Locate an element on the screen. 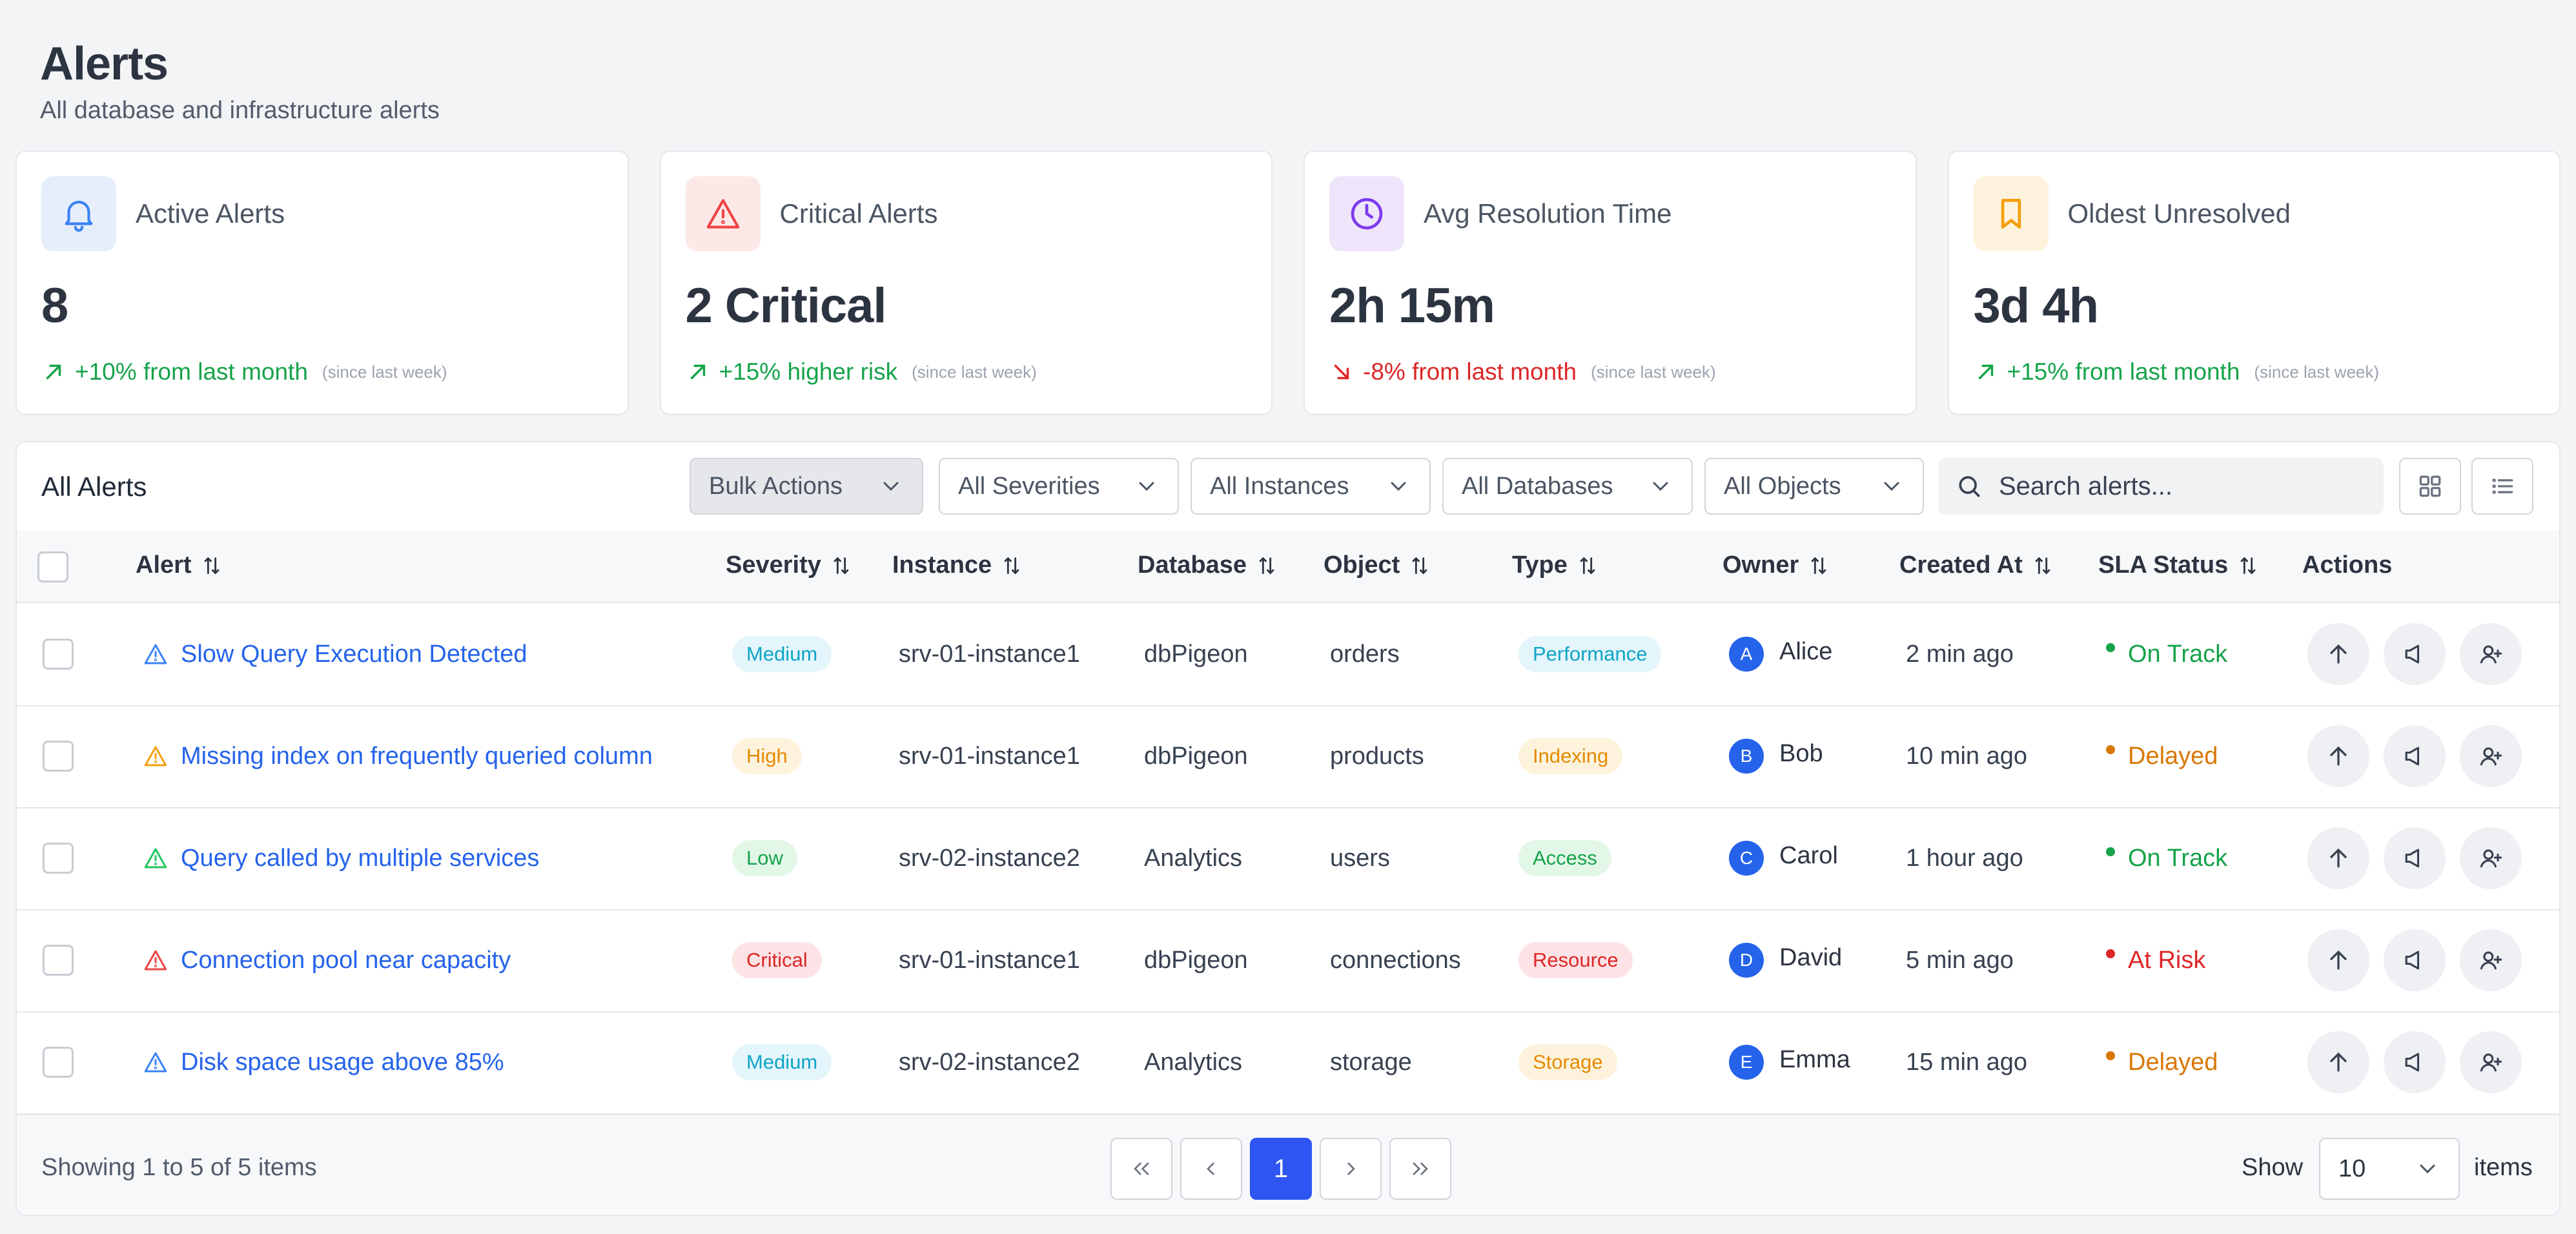 Image resolution: width=2576 pixels, height=1234 pixels. column-header-severity: Severity is located at coordinates (789, 565).